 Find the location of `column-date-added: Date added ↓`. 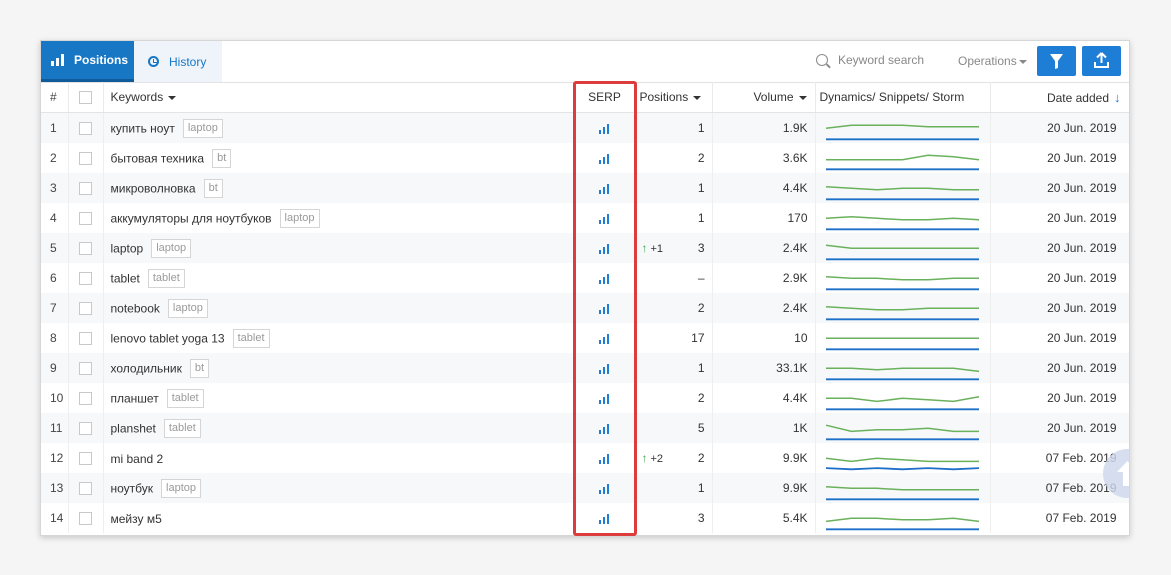

column-date-added: Date added ↓ is located at coordinates (1059, 97).